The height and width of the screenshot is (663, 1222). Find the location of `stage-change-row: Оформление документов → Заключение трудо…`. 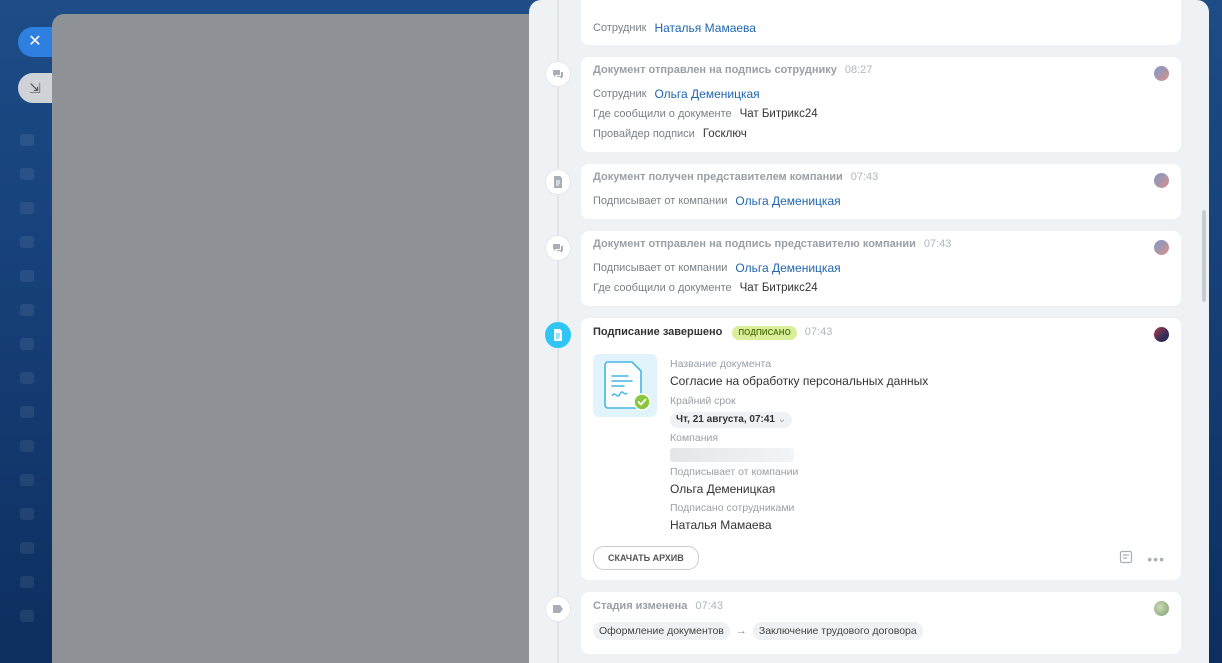

stage-change-row: Оформление документов → Заключение трудо… is located at coordinates (881, 631).